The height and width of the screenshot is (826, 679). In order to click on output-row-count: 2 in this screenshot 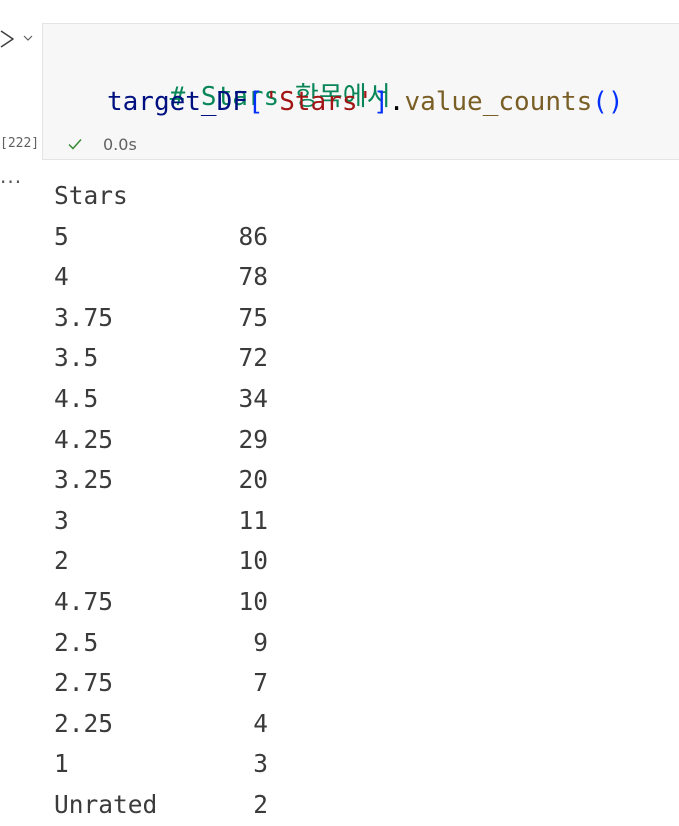, I will do `click(260, 804)`.